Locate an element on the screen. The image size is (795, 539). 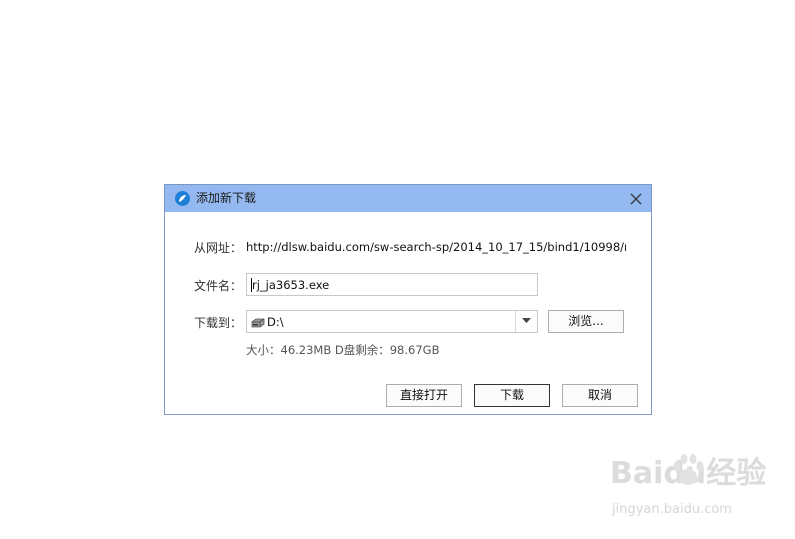
download-button: 下载 is located at coordinates (512, 395).